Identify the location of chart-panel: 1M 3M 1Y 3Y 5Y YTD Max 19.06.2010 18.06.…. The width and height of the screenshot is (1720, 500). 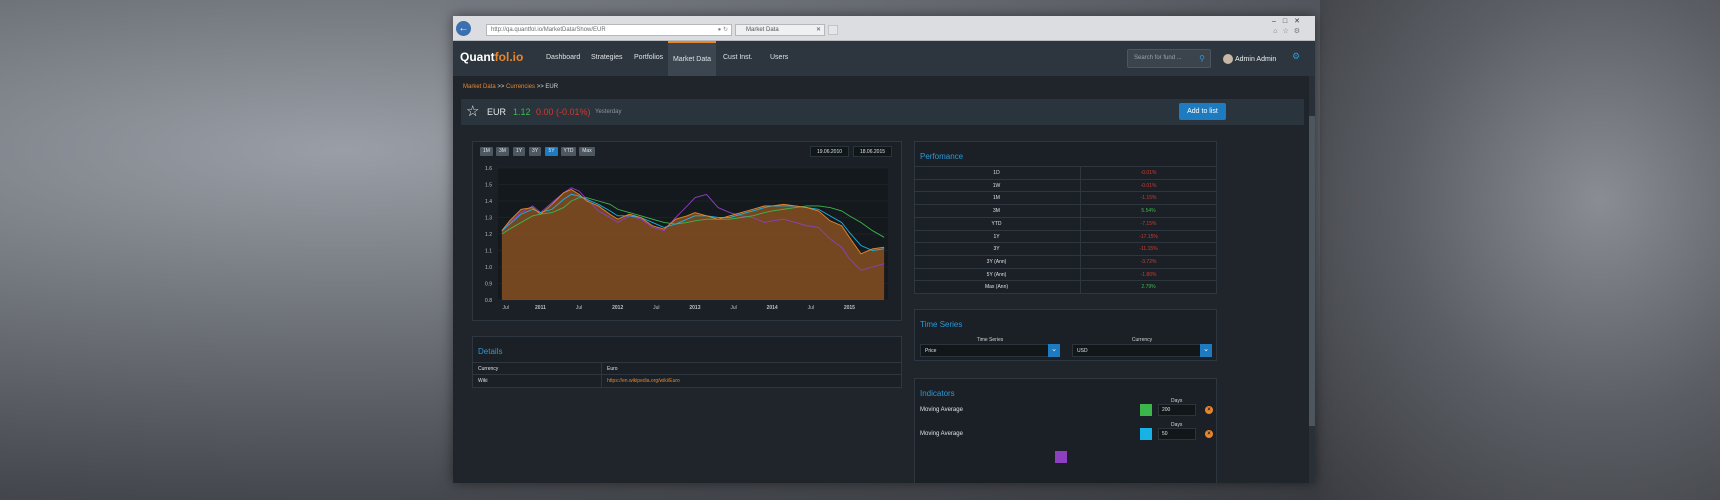
(687, 231).